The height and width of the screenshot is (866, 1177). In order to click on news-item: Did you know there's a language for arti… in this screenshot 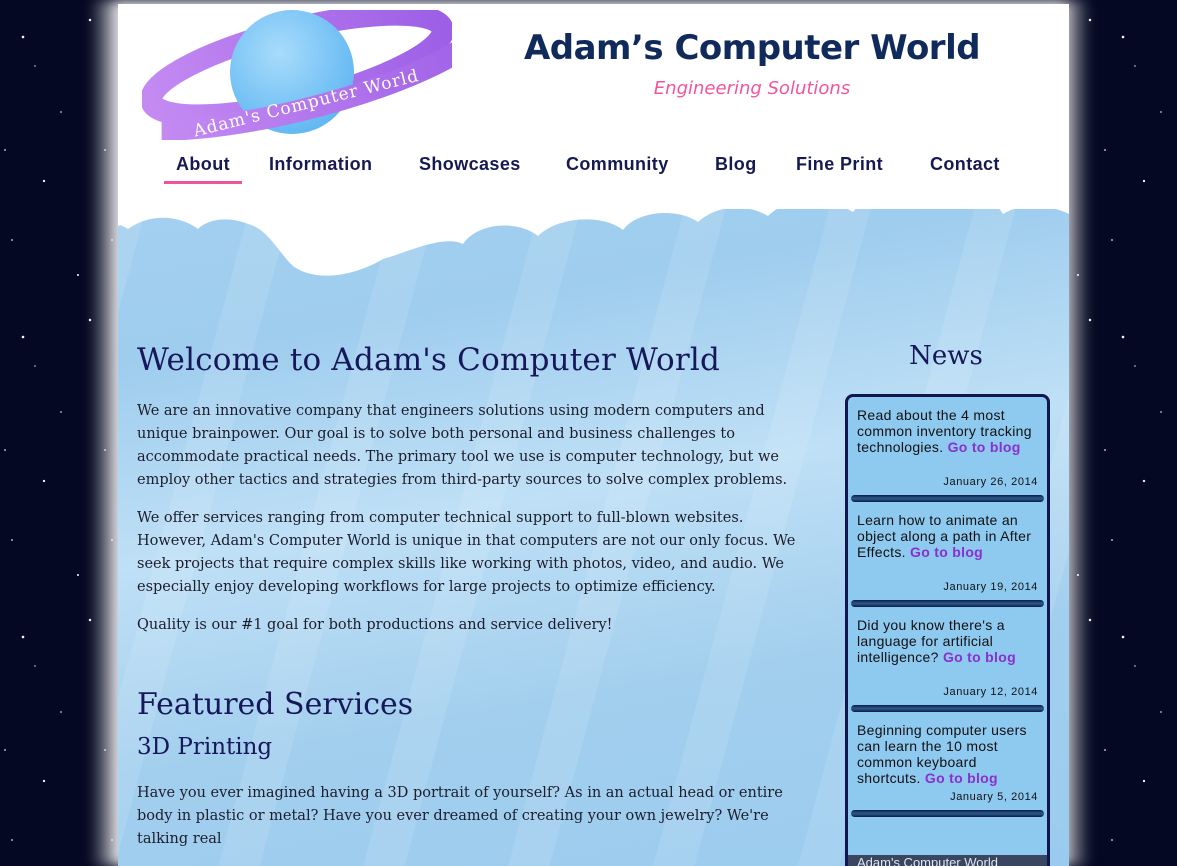, I will do `click(947, 659)`.